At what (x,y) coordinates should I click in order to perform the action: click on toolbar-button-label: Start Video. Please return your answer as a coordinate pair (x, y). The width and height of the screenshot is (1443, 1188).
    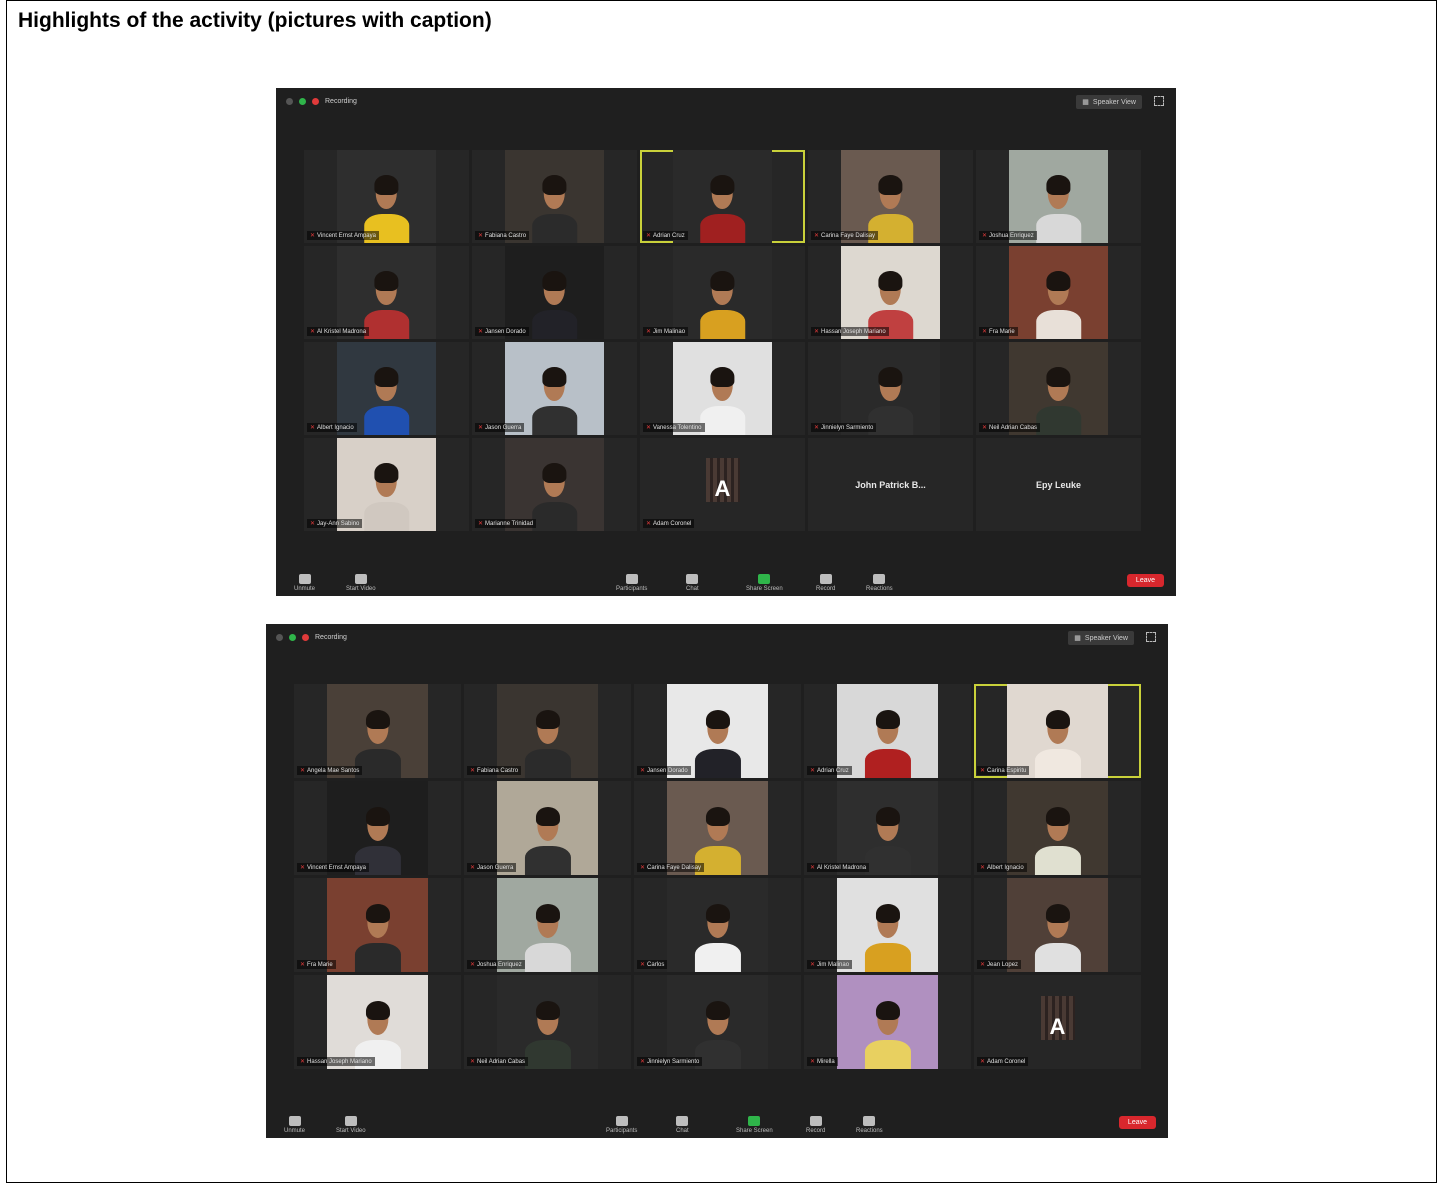
    Looking at the image, I should click on (361, 589).